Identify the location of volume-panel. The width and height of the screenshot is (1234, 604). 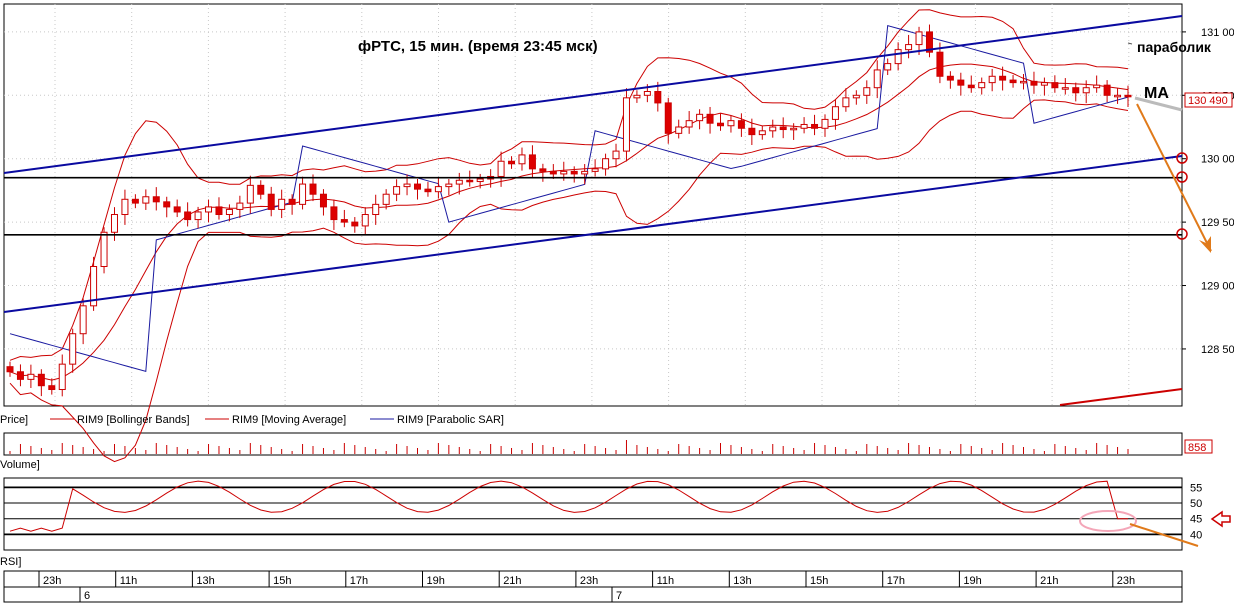
(593, 444).